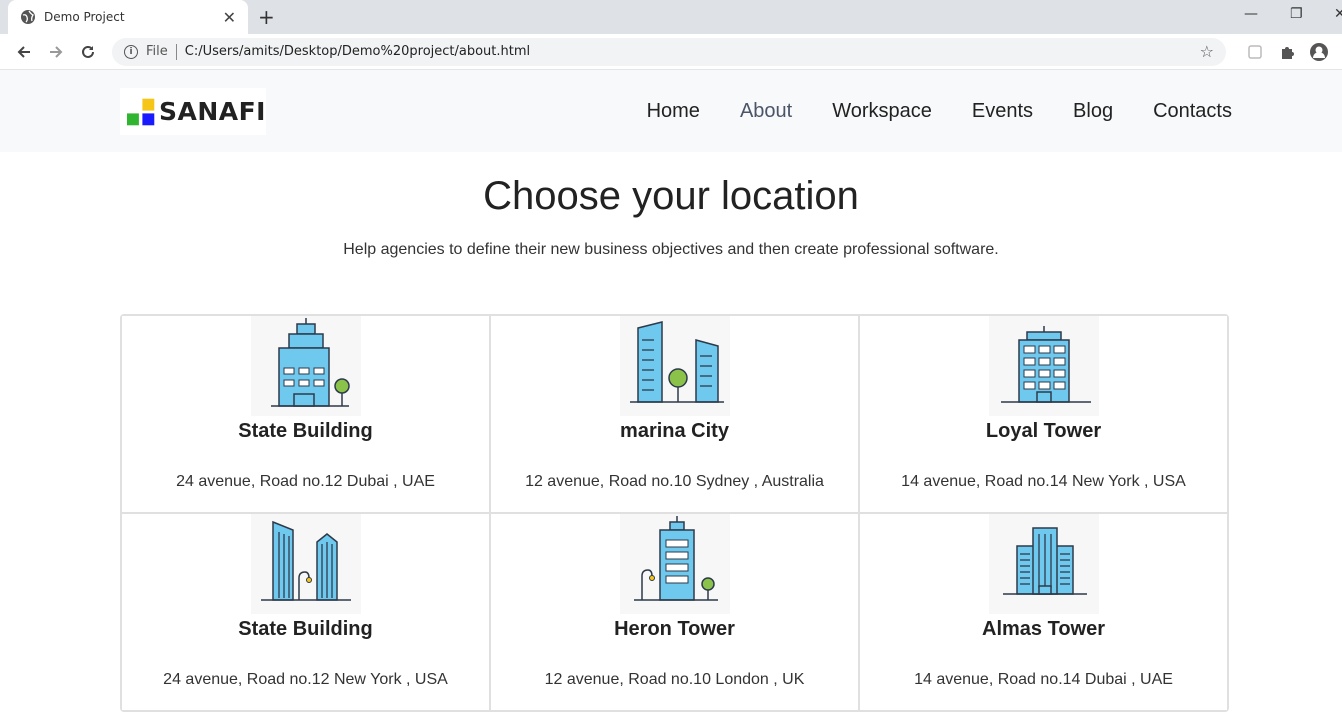 The image size is (1342, 724). I want to click on office-building-icon, so click(305, 366).